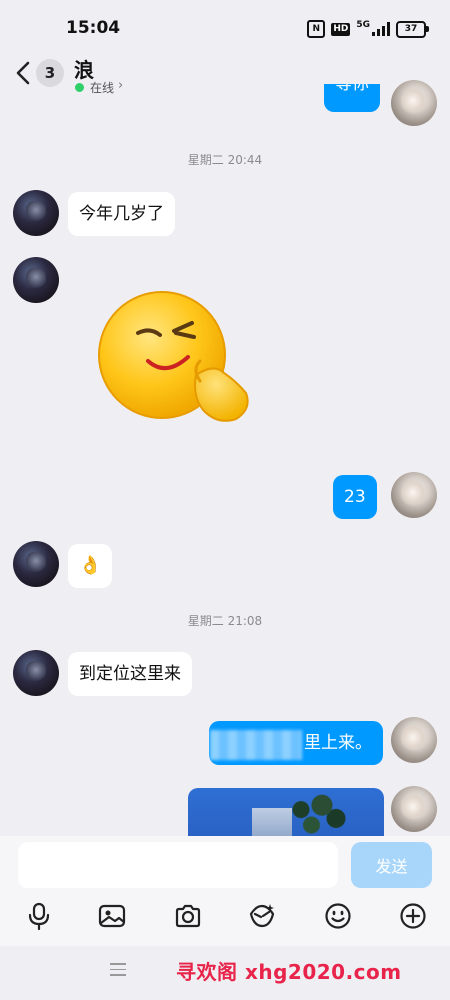 Image resolution: width=450 pixels, height=1000 pixels. I want to click on redacted-text, so click(256, 745).